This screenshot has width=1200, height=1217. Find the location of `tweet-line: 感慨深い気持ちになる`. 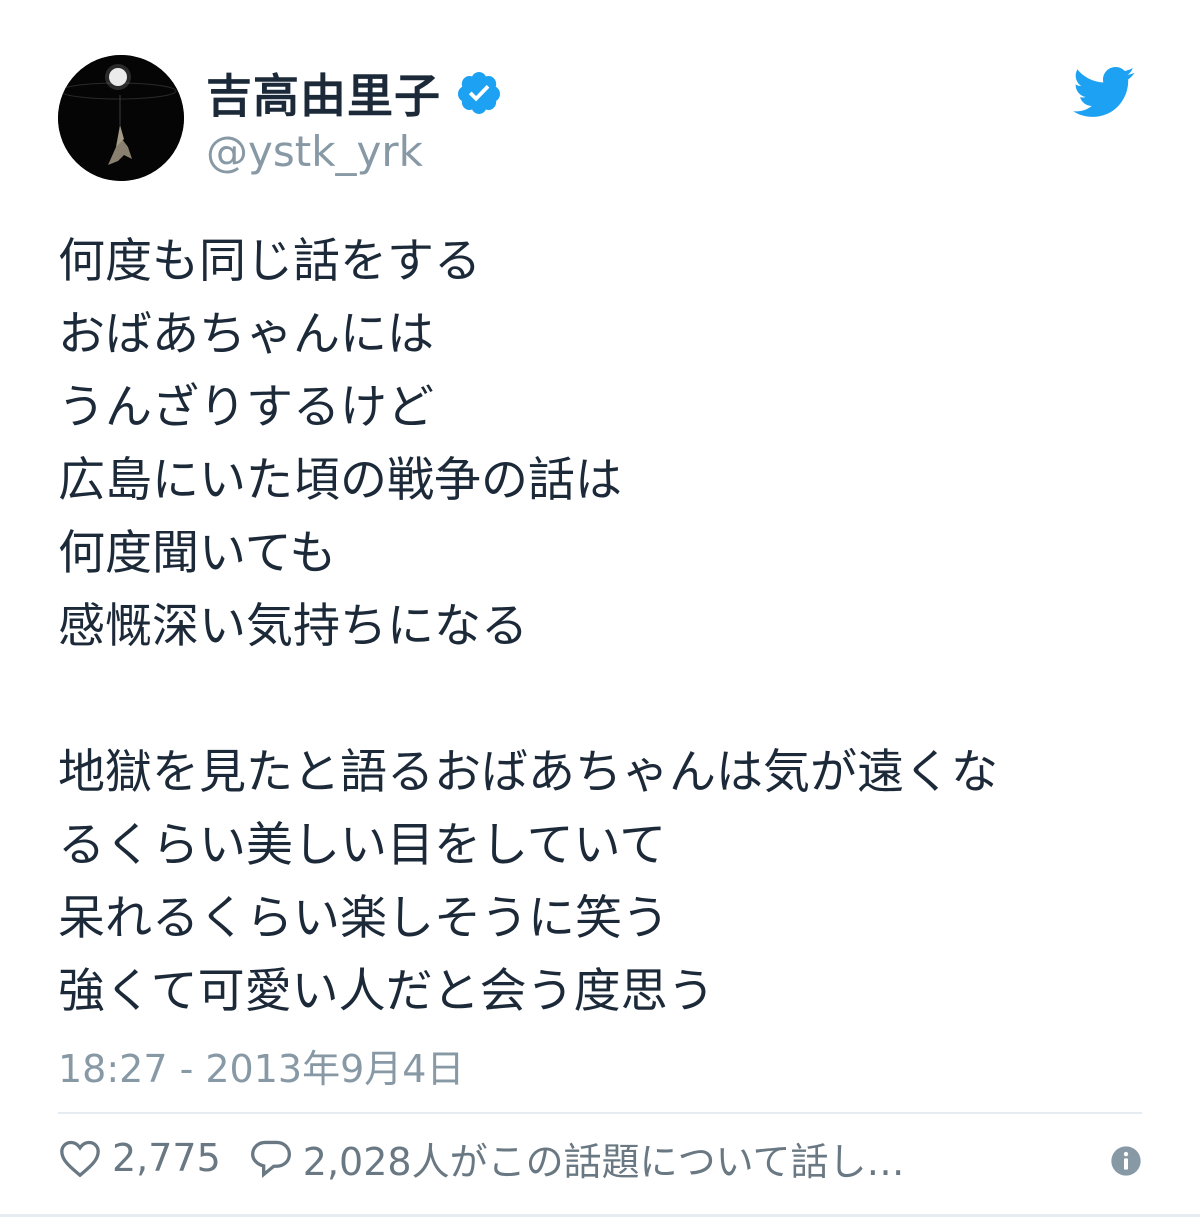

tweet-line: 感慨深い気持ちになる is located at coordinates (293, 626).